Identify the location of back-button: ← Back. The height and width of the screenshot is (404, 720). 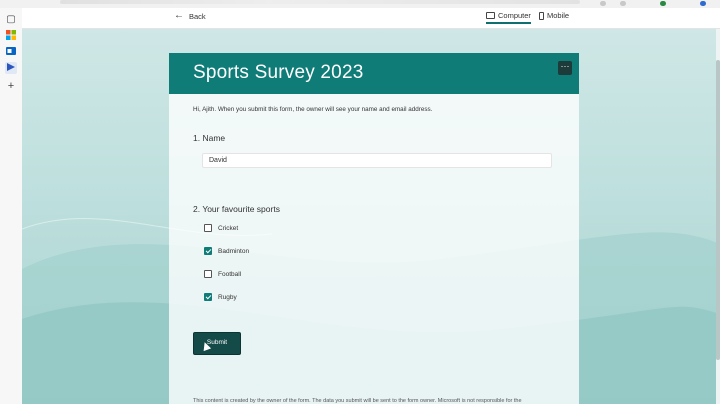
(190, 16).